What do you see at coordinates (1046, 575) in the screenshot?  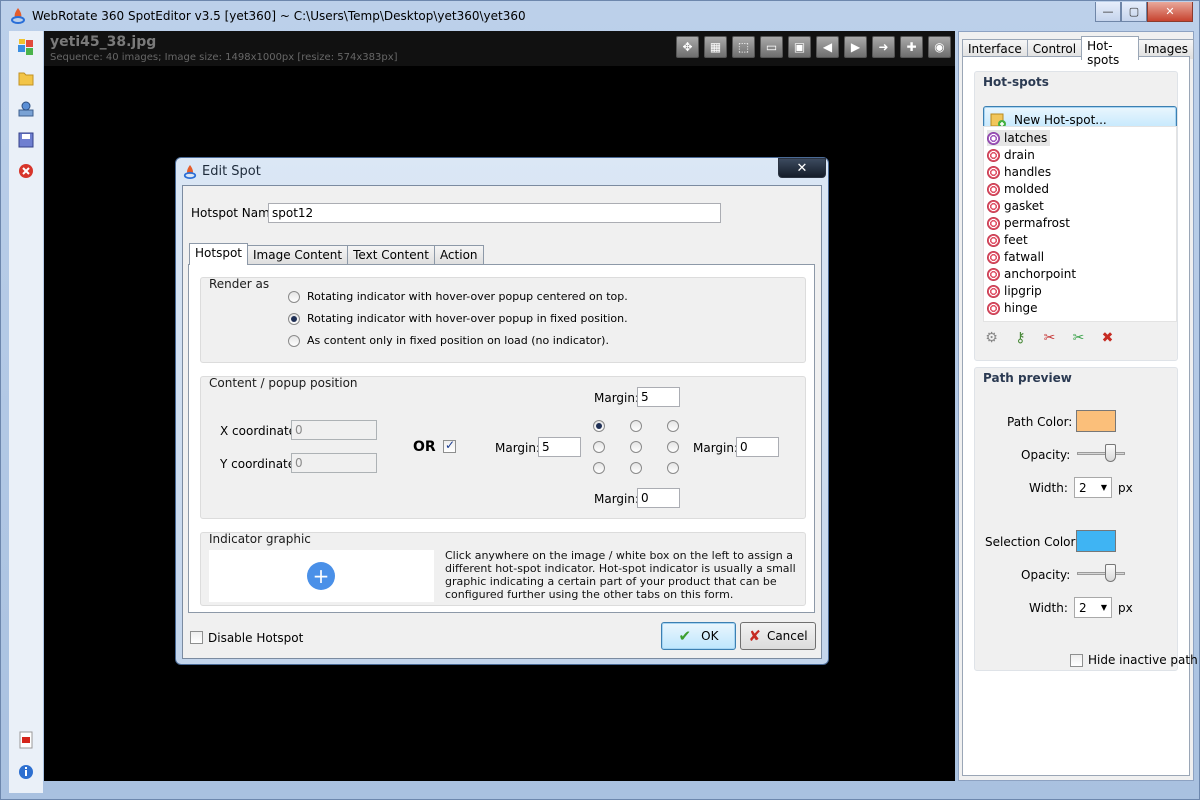 I see `selection-opacity-label: Opacity:` at bounding box center [1046, 575].